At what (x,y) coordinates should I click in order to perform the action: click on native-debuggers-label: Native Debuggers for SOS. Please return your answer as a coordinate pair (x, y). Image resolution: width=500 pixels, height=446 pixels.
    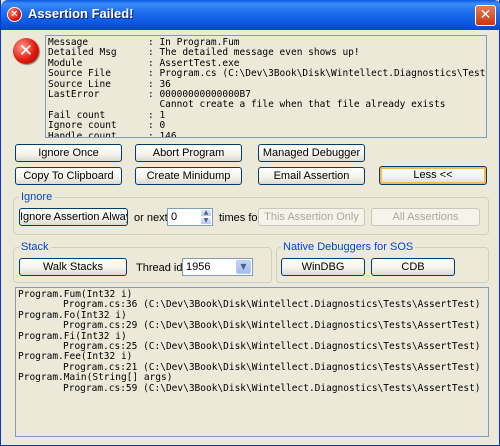
    Looking at the image, I should click on (348, 247).